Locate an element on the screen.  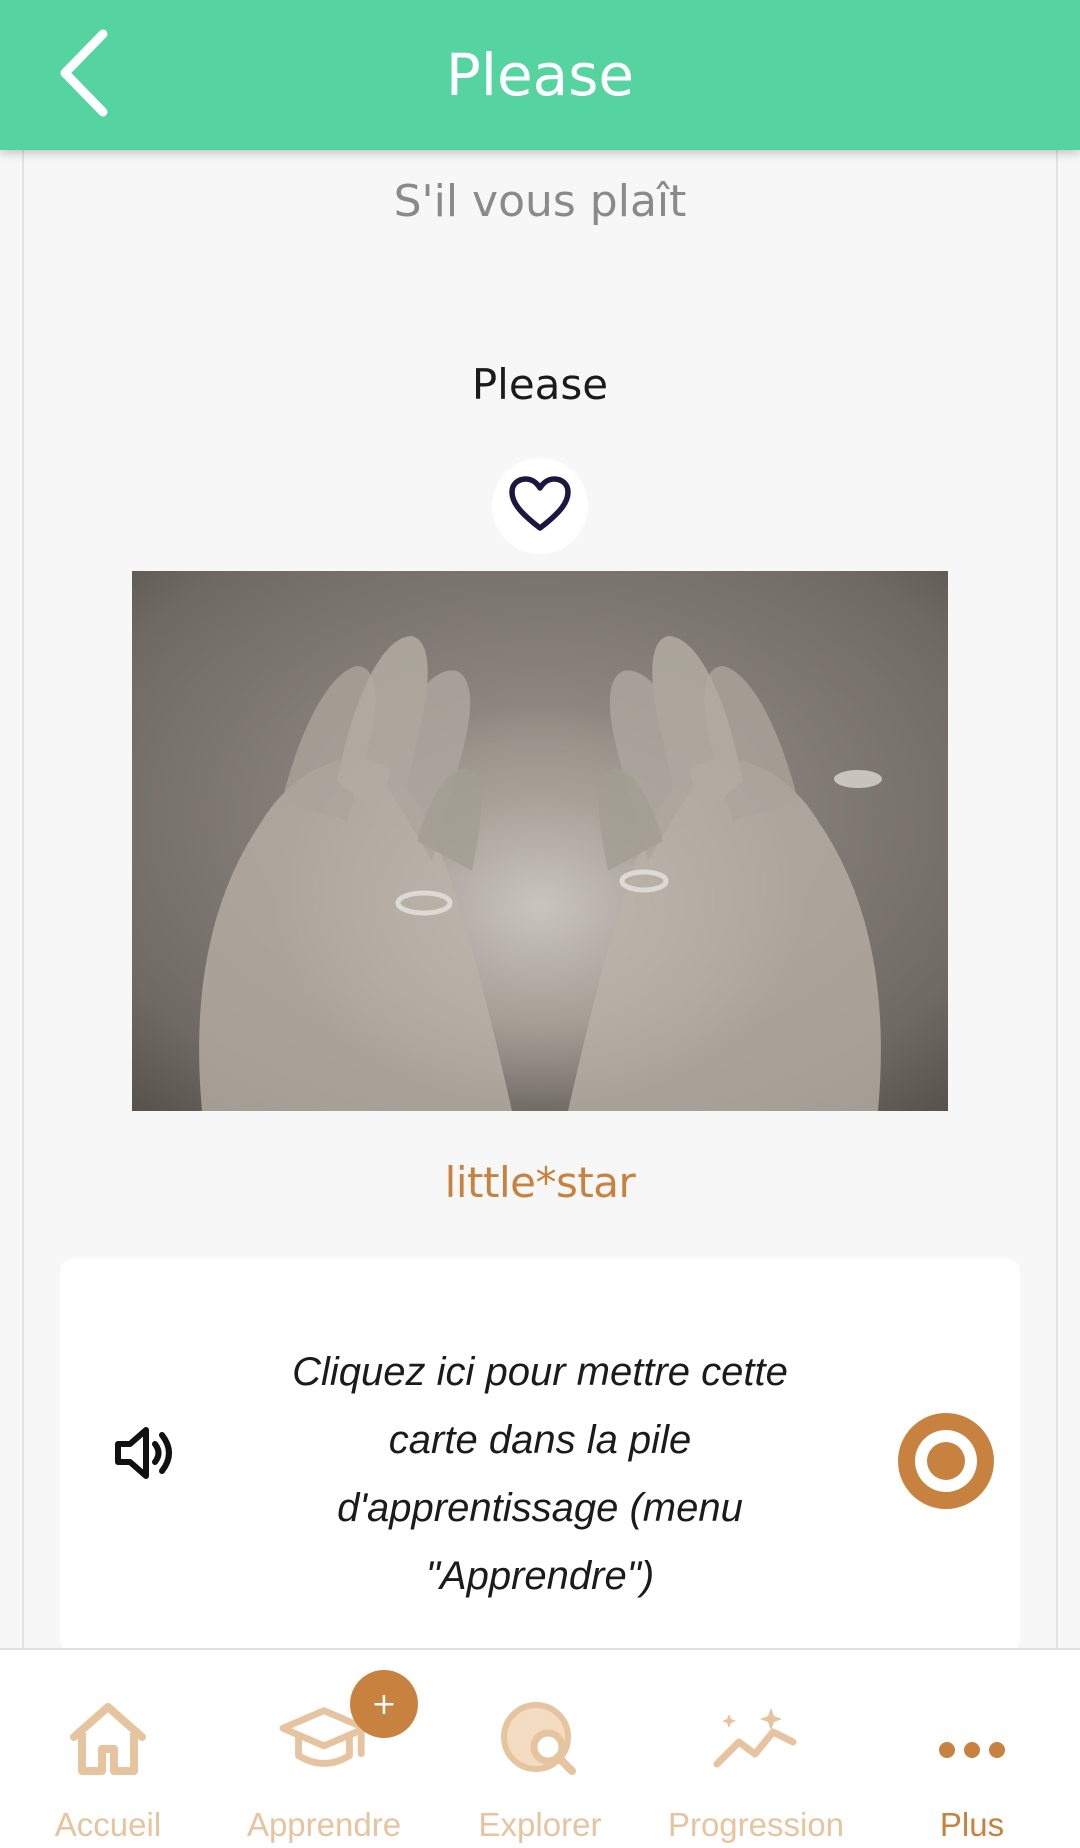
top-app-bar: Please is located at coordinates (540, 75).